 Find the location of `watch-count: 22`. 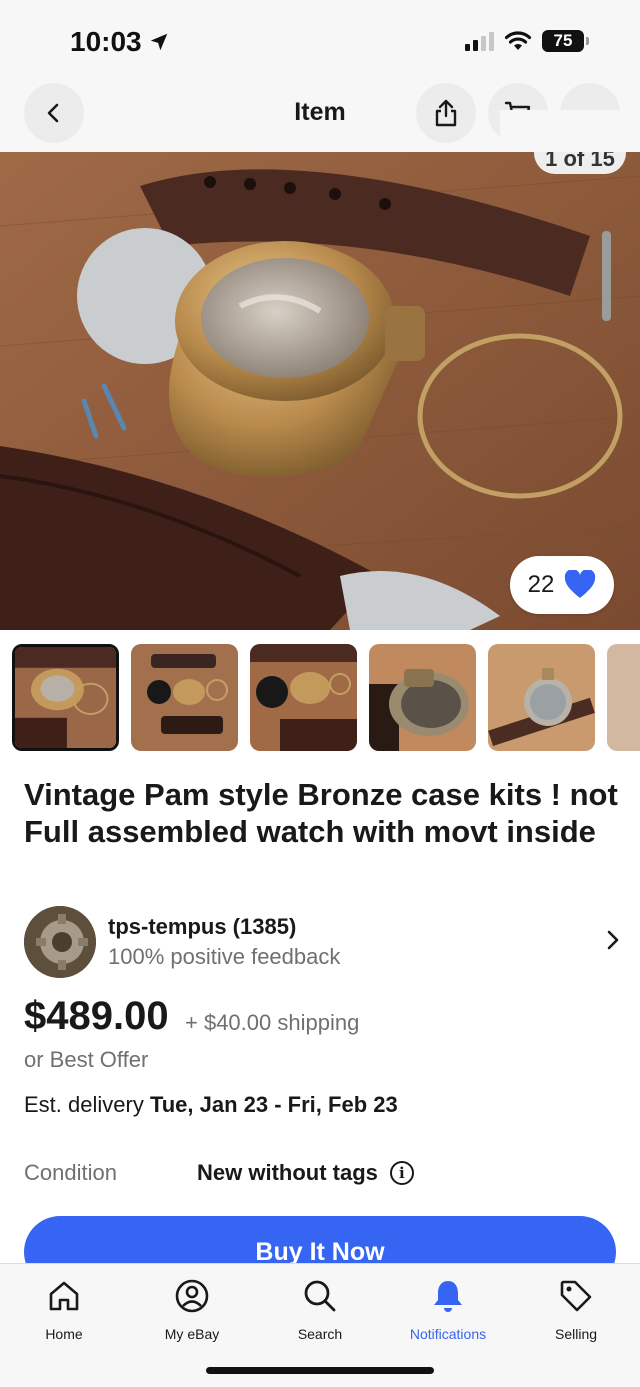

watch-count: 22 is located at coordinates (541, 584).